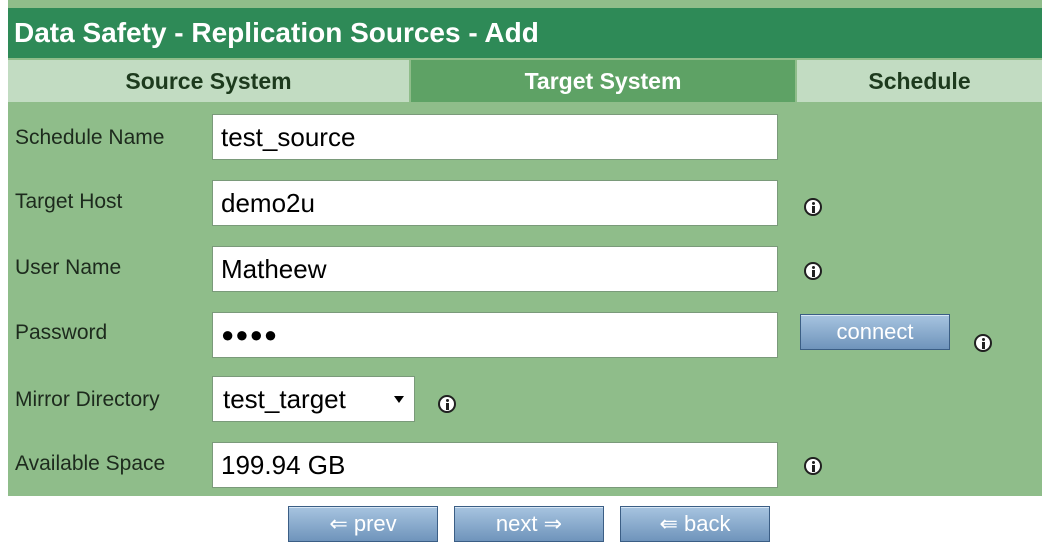 The height and width of the screenshot is (542, 1042). I want to click on target-host-label: Target Host, so click(69, 201).